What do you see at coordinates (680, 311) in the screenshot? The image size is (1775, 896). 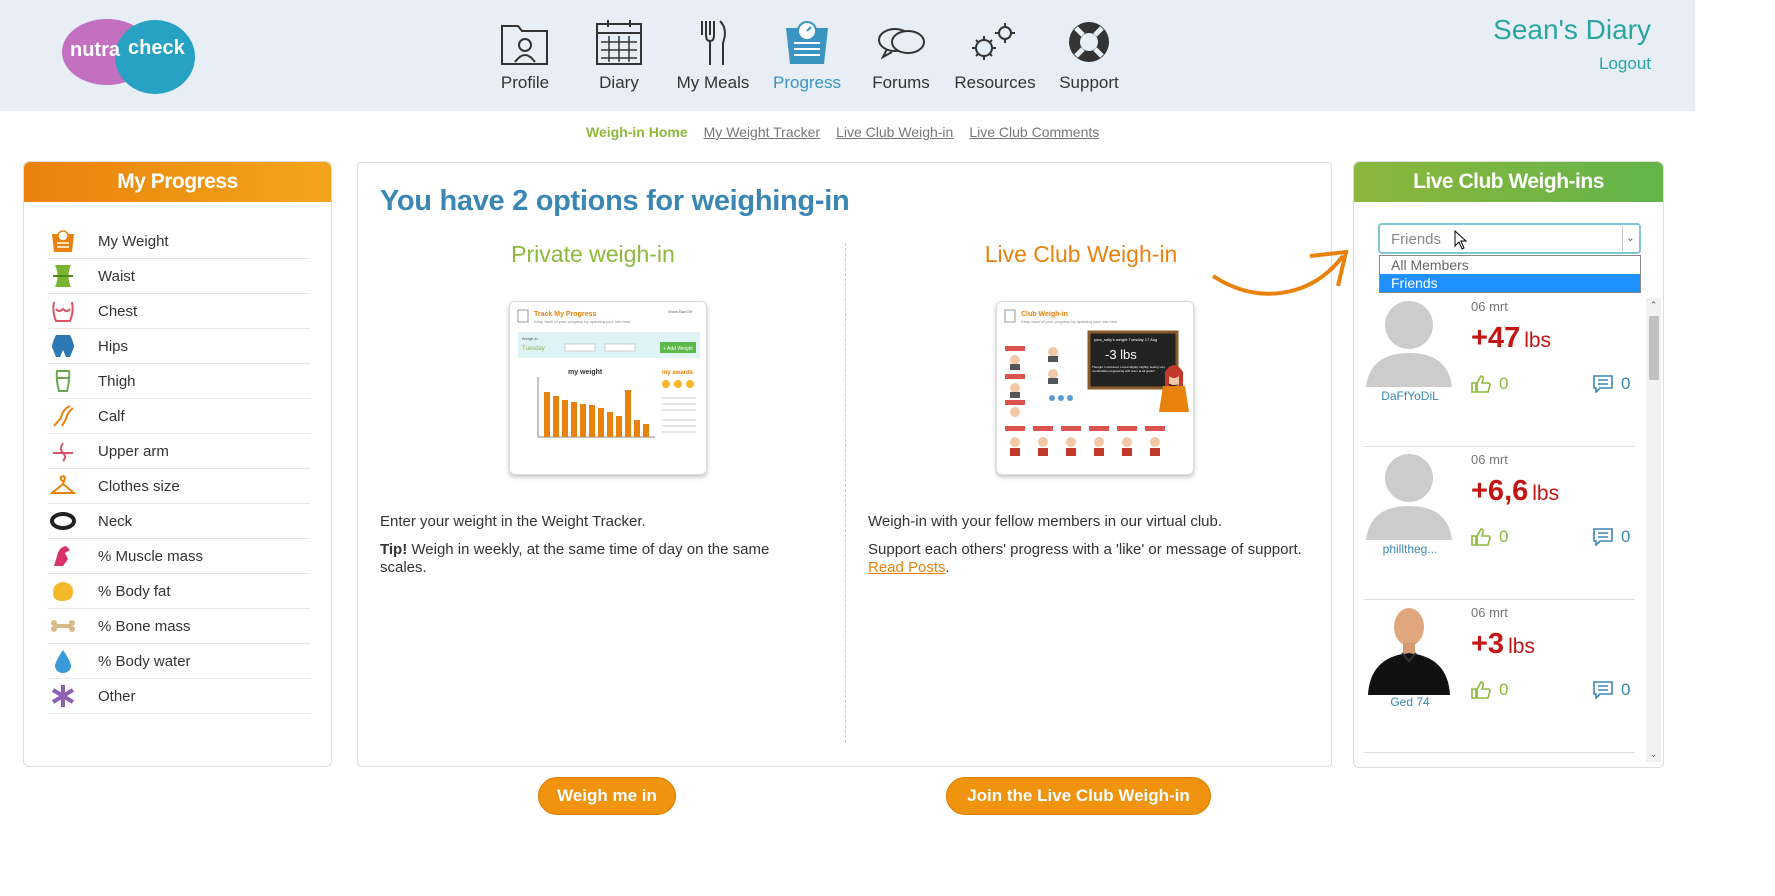 I see `thumb-show-toggle: Show Bar/Off` at bounding box center [680, 311].